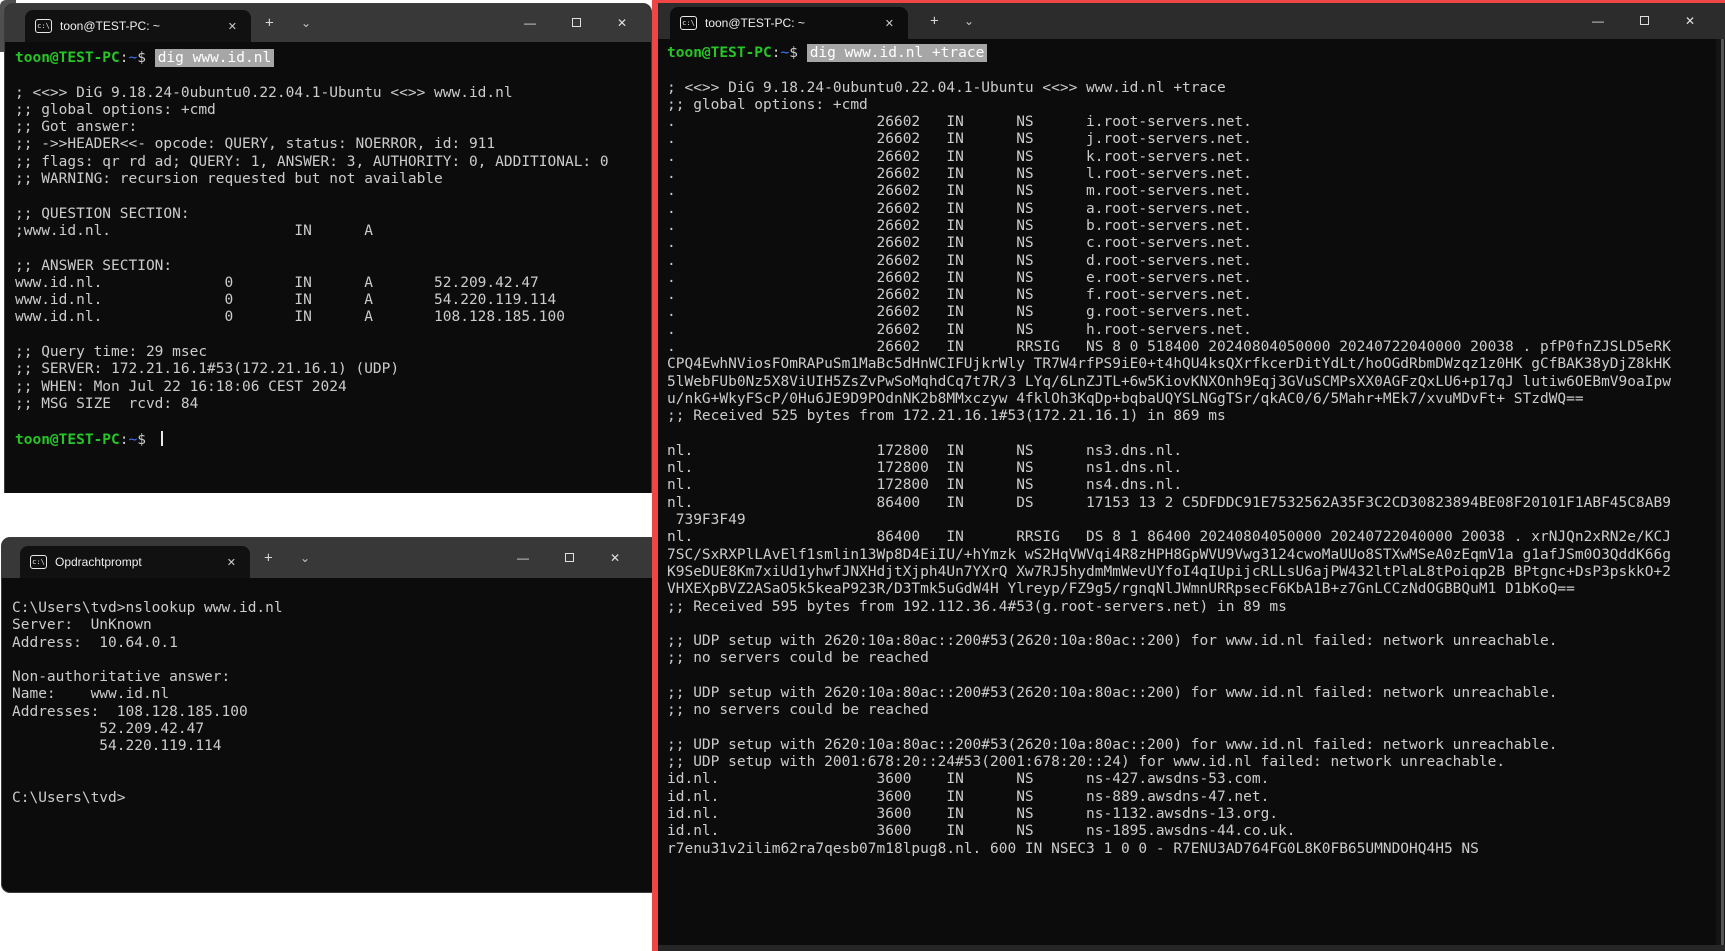 This screenshot has width=1725, height=951. Describe the element at coordinates (327, 558) in the screenshot. I see `titlebar: c:\ Opdrachtprompt ✕ + ⌄ — ✕` at that location.